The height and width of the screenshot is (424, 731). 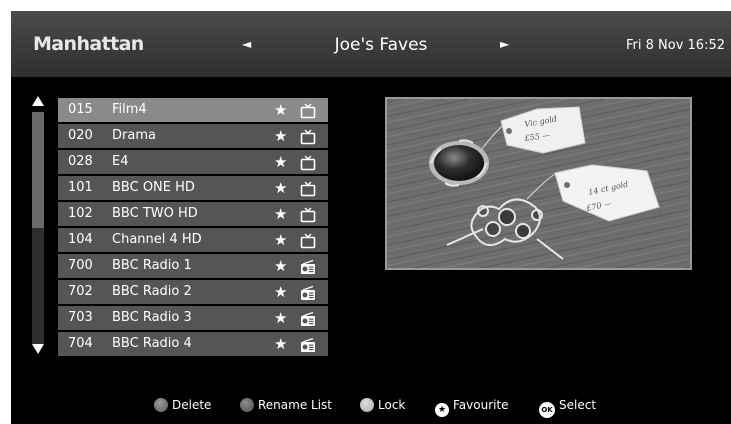 I want to click on scrollbar-track, so click(x=38, y=228).